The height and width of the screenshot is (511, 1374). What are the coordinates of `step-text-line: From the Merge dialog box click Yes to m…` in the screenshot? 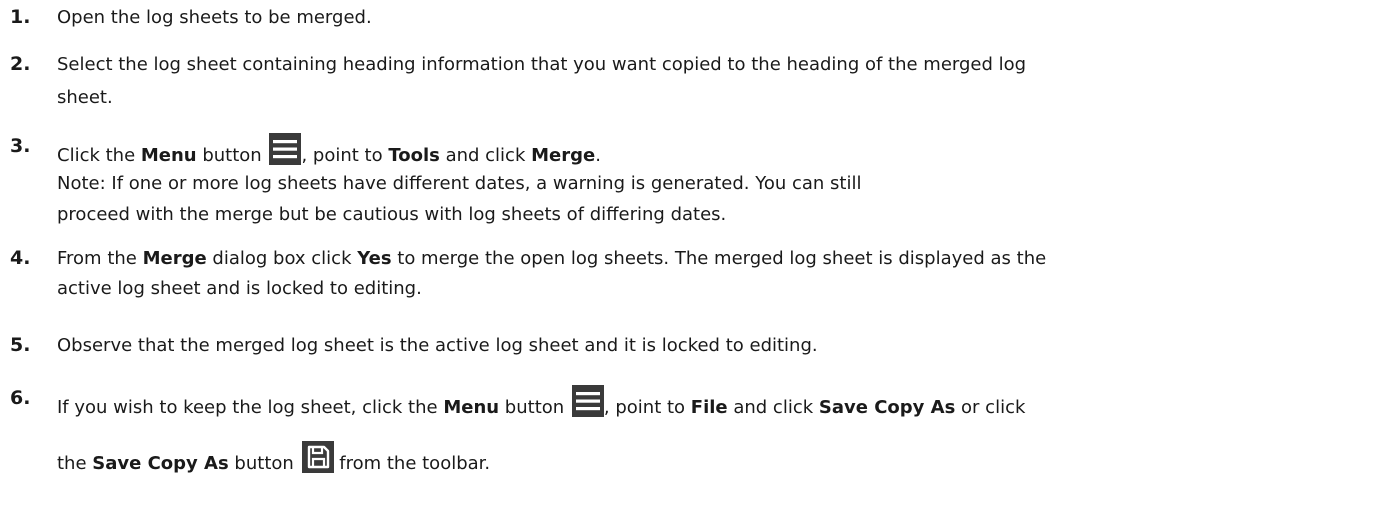 It's located at (551, 258).